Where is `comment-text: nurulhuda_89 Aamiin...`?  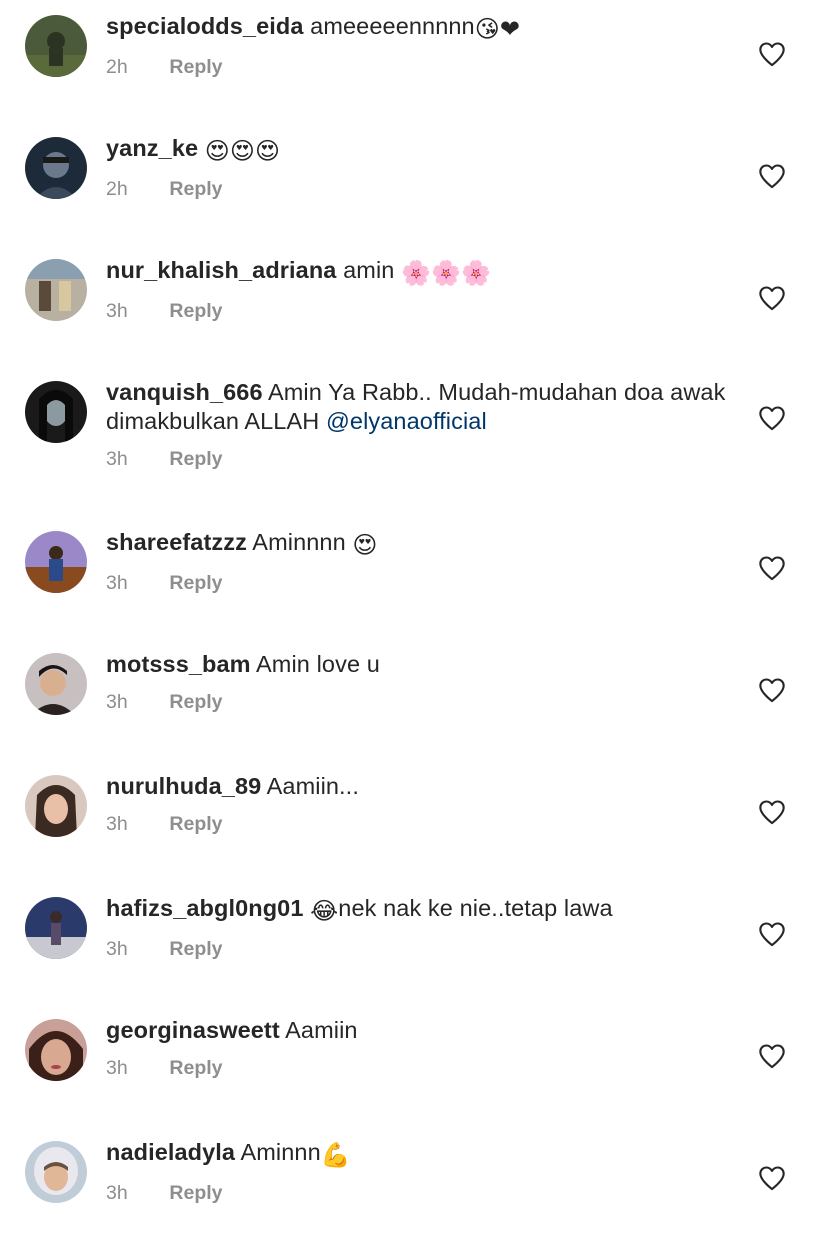
comment-text: nurulhuda_89 Aamiin... is located at coordinates (416, 786).